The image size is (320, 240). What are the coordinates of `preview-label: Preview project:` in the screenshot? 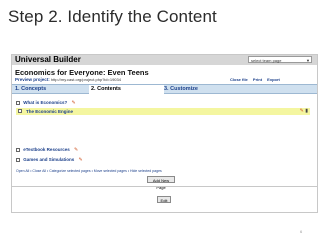 It's located at (32, 79).